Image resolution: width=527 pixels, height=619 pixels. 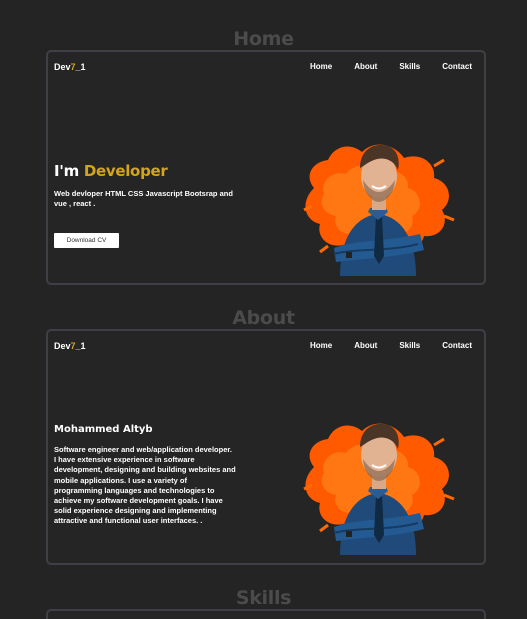 What do you see at coordinates (66, 171) in the screenshot?
I see `hero-title-prefix: I'm` at bounding box center [66, 171].